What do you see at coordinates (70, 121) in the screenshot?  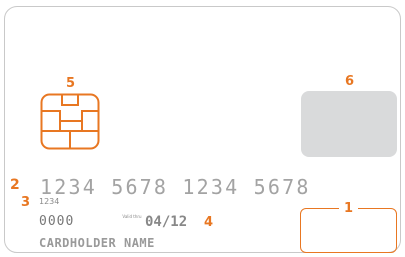 I see `chip-icon` at bounding box center [70, 121].